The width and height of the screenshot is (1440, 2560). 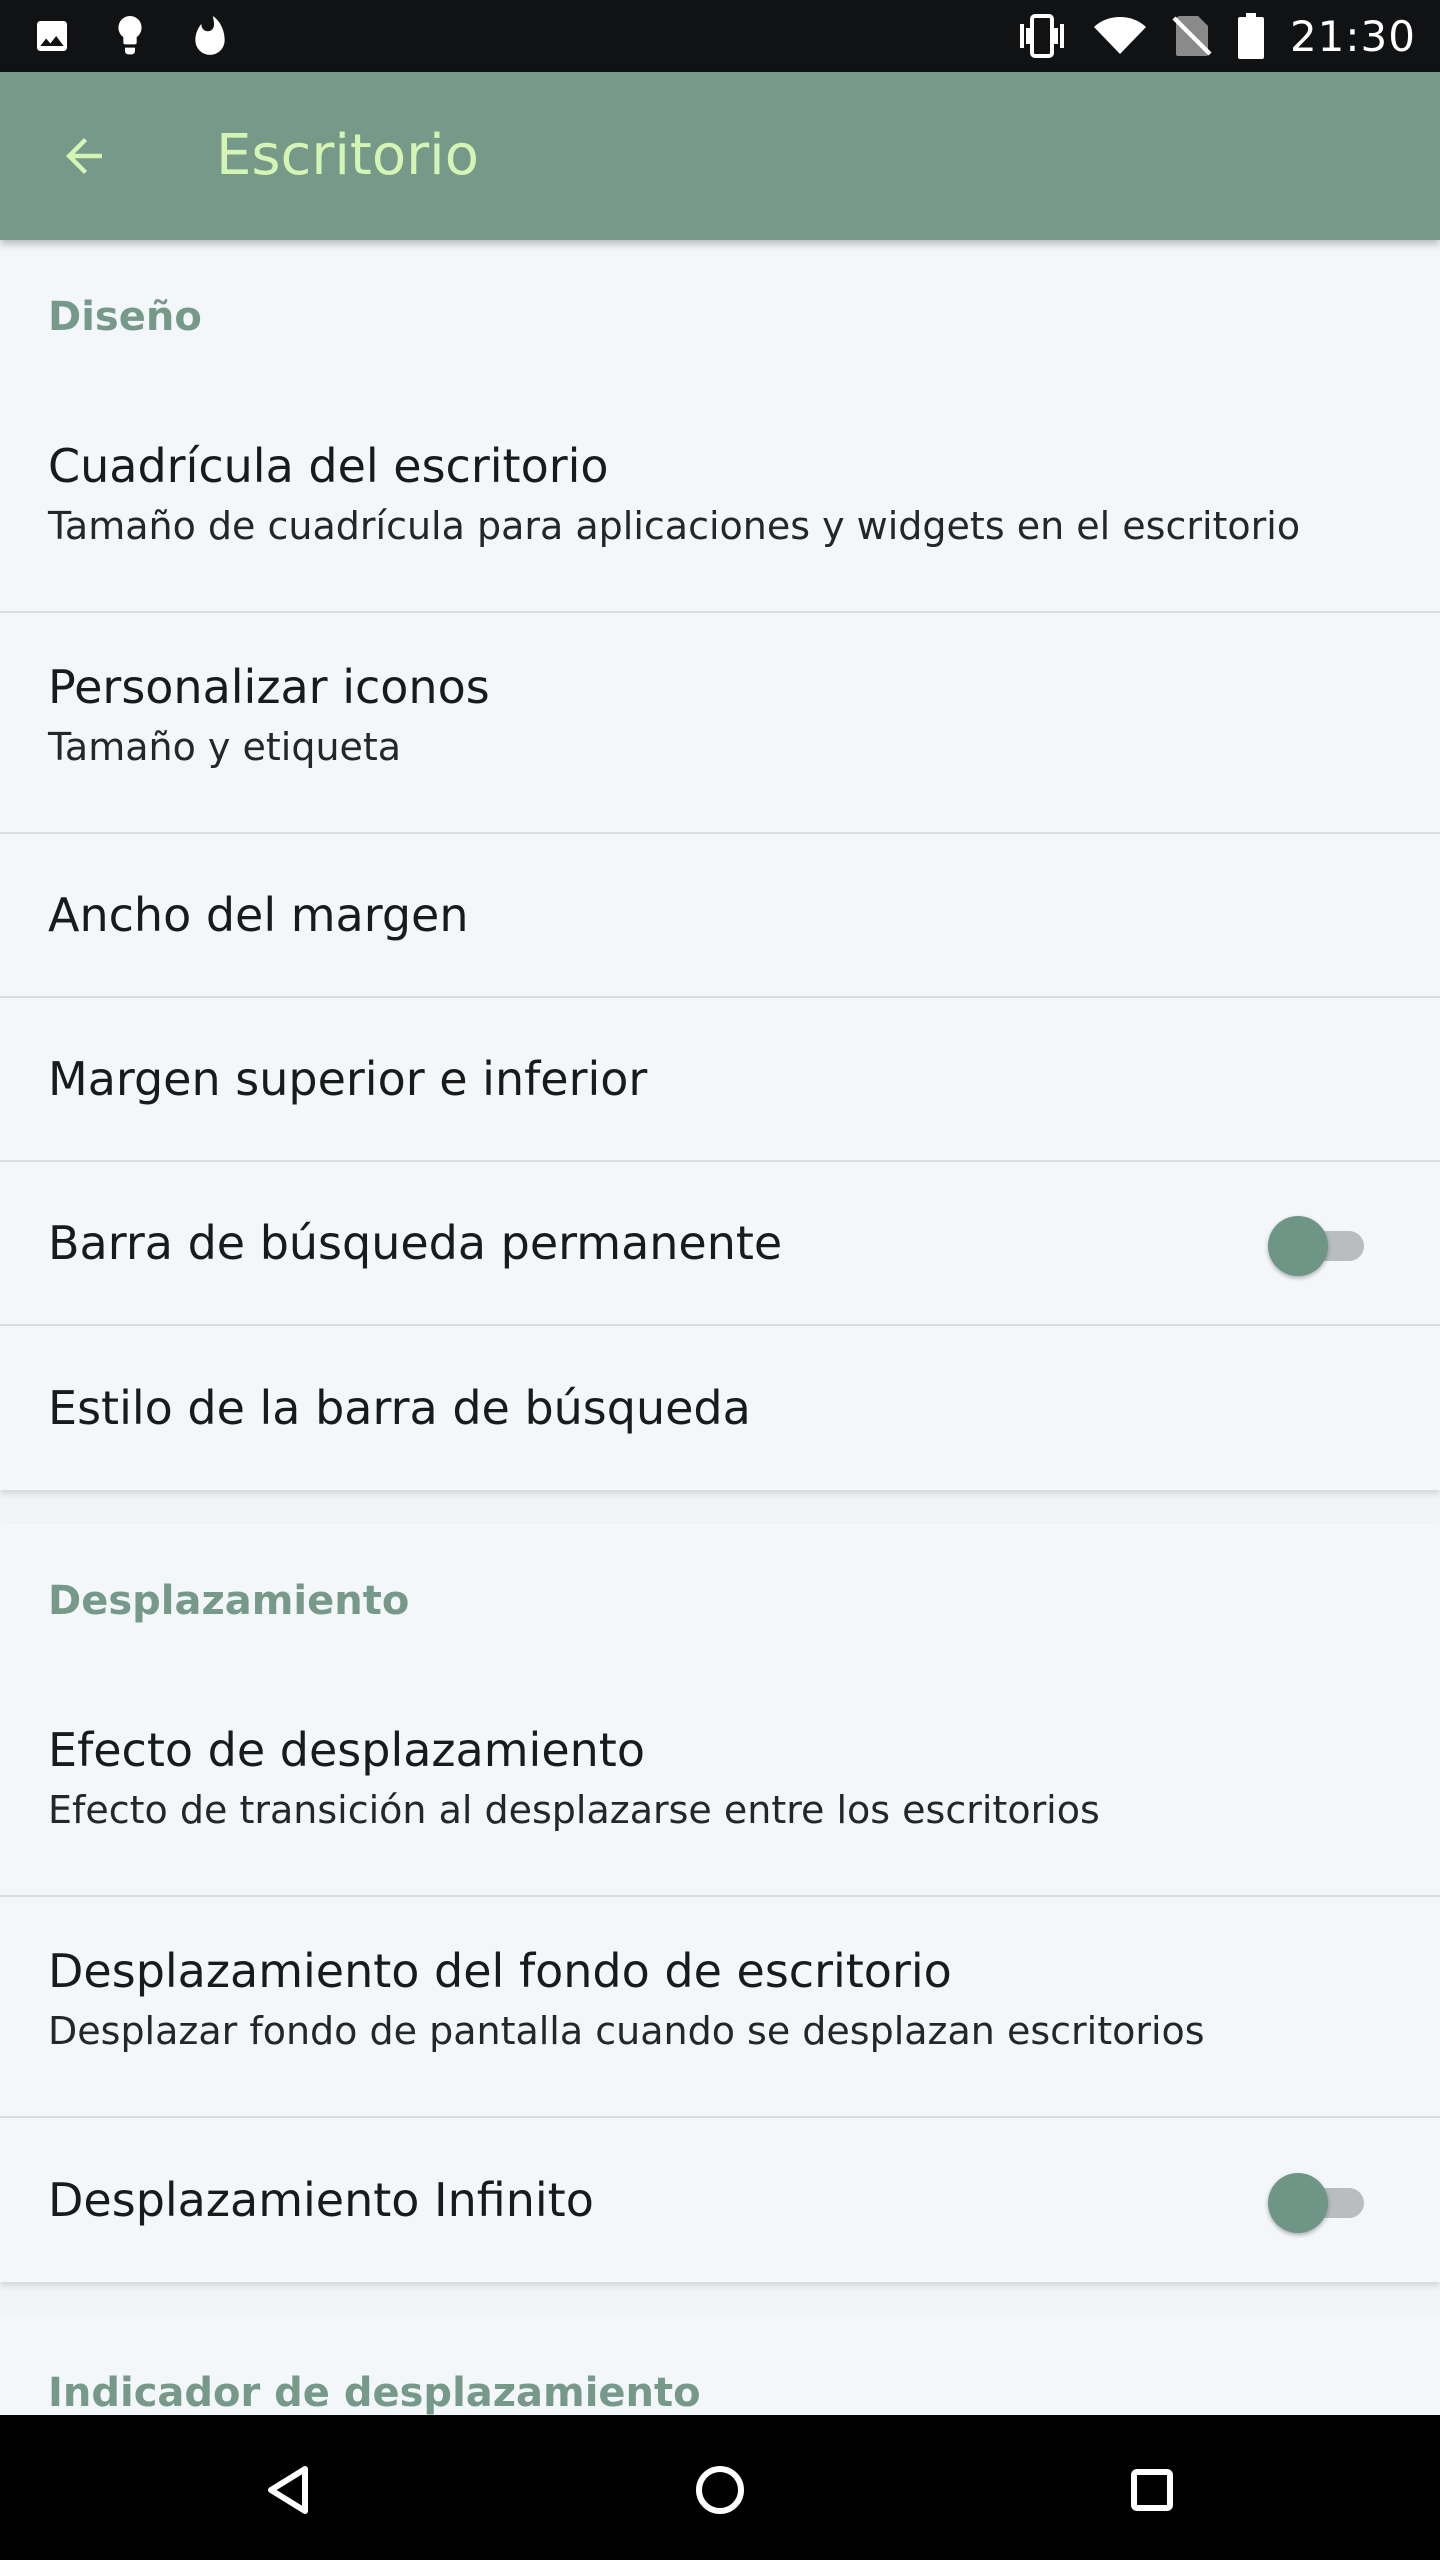 What do you see at coordinates (720, 156) in the screenshot?
I see `app-bar: Escritorio` at bounding box center [720, 156].